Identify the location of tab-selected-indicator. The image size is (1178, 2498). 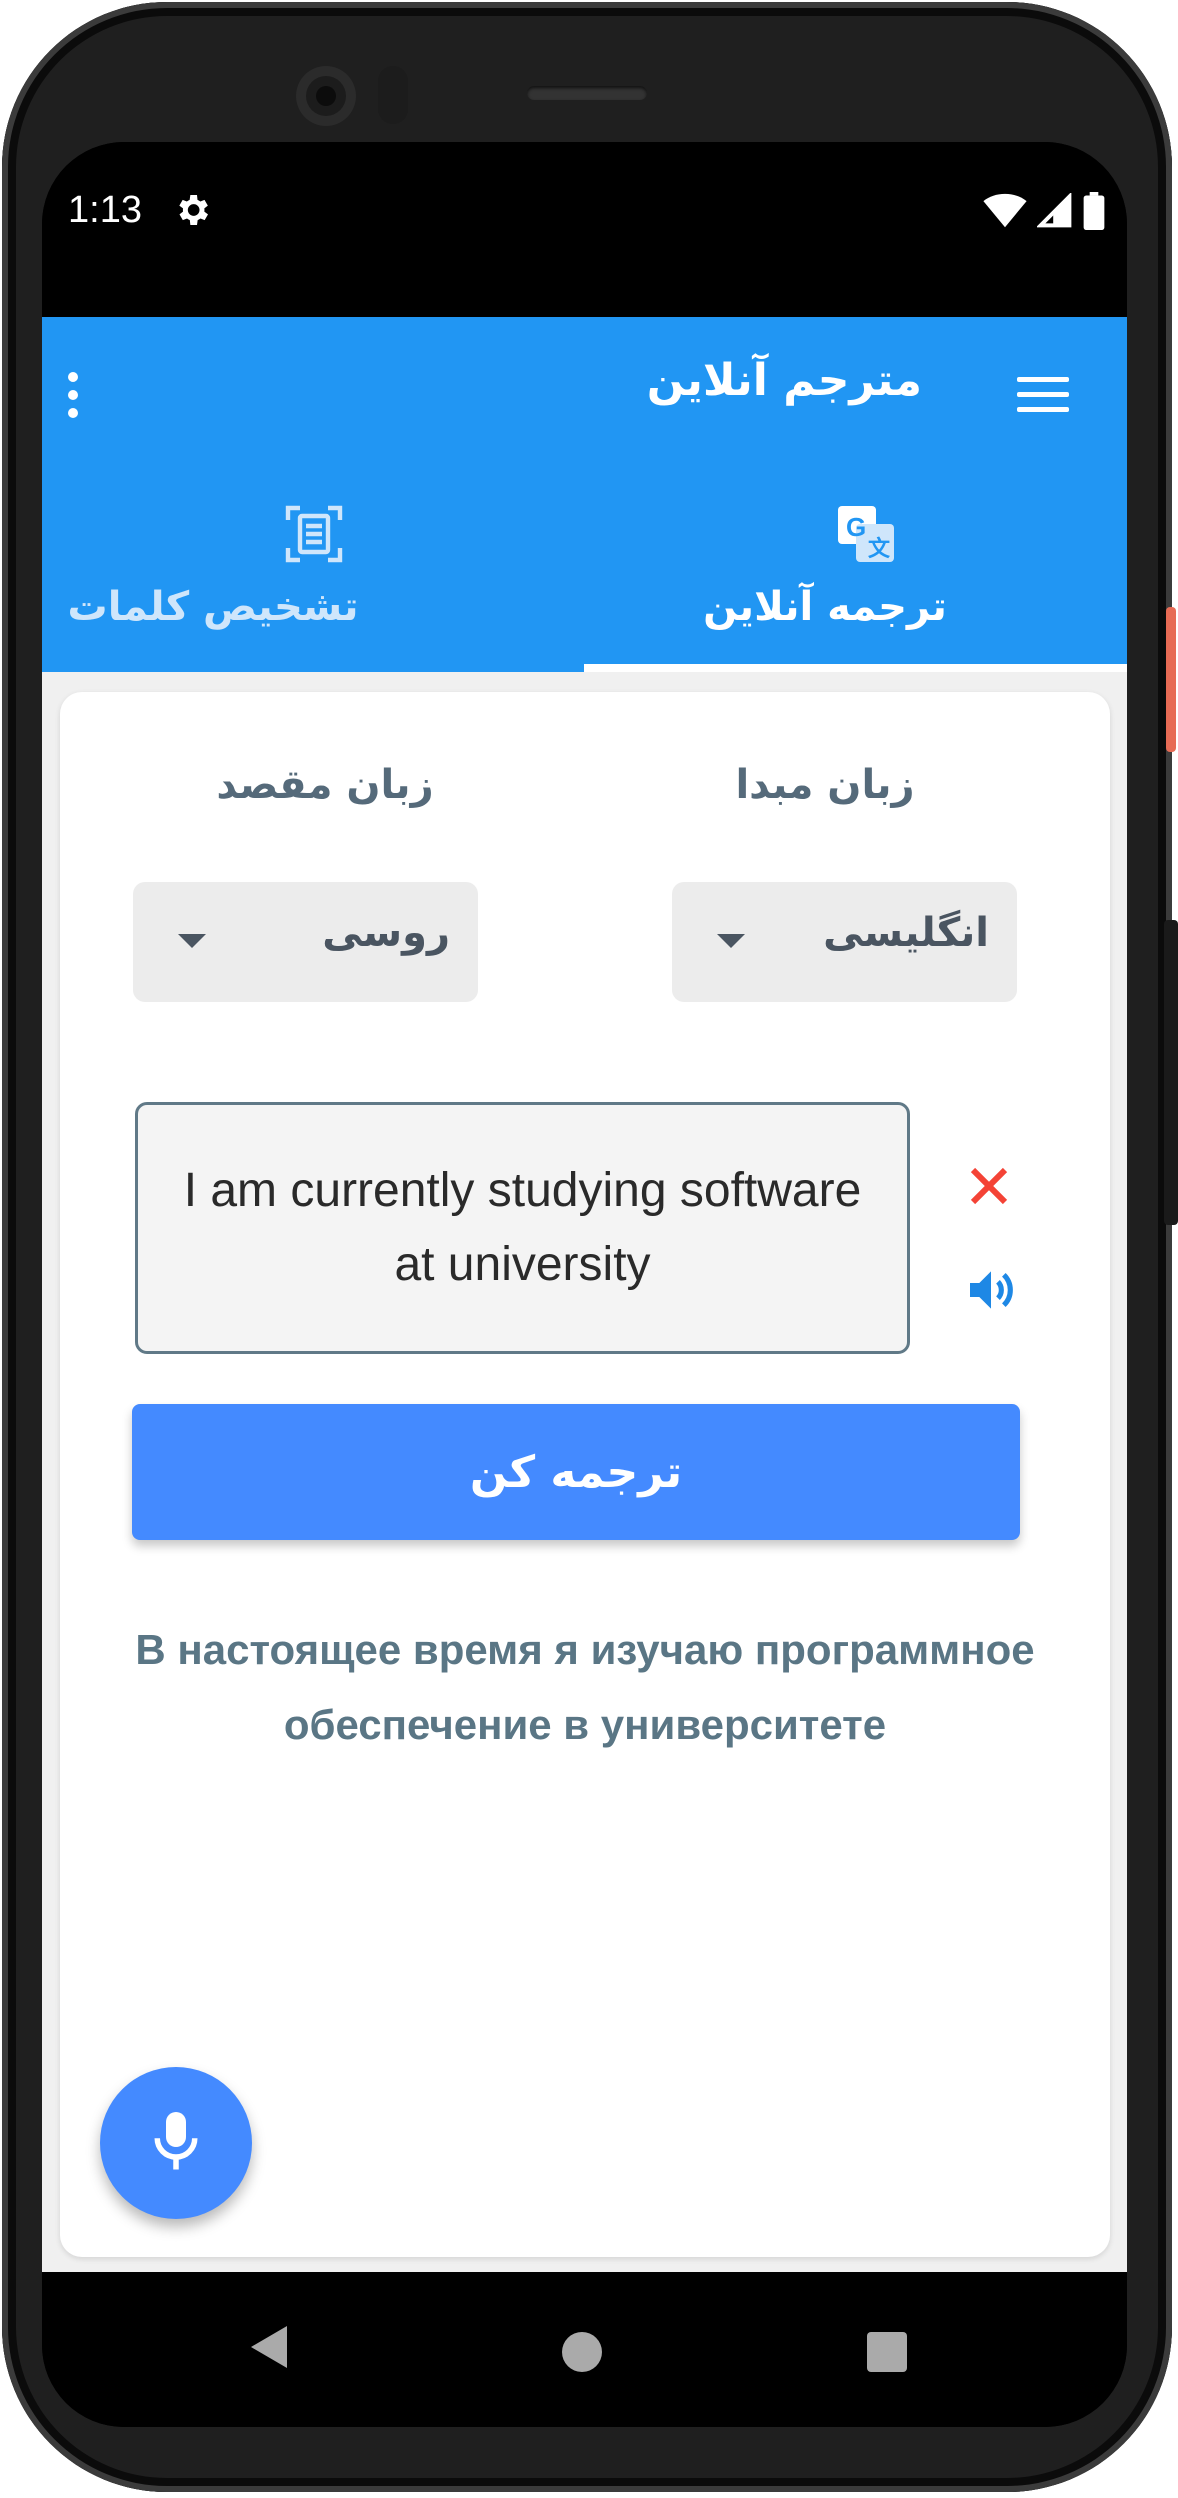
(855, 668).